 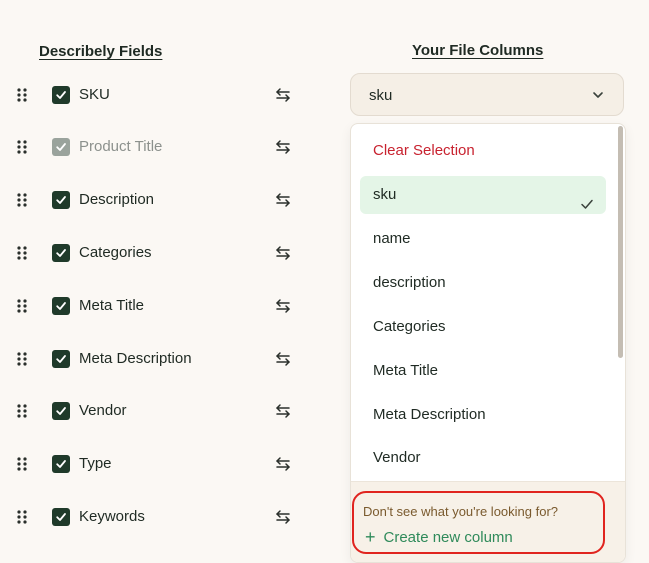 I want to click on dropdown-option: Categories, so click(x=483, y=327).